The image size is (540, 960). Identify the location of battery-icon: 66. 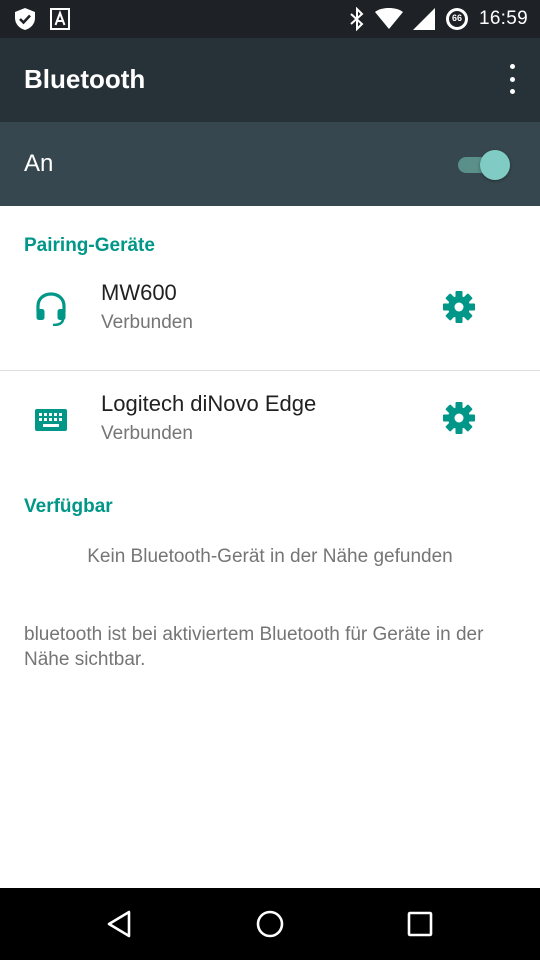
(457, 19).